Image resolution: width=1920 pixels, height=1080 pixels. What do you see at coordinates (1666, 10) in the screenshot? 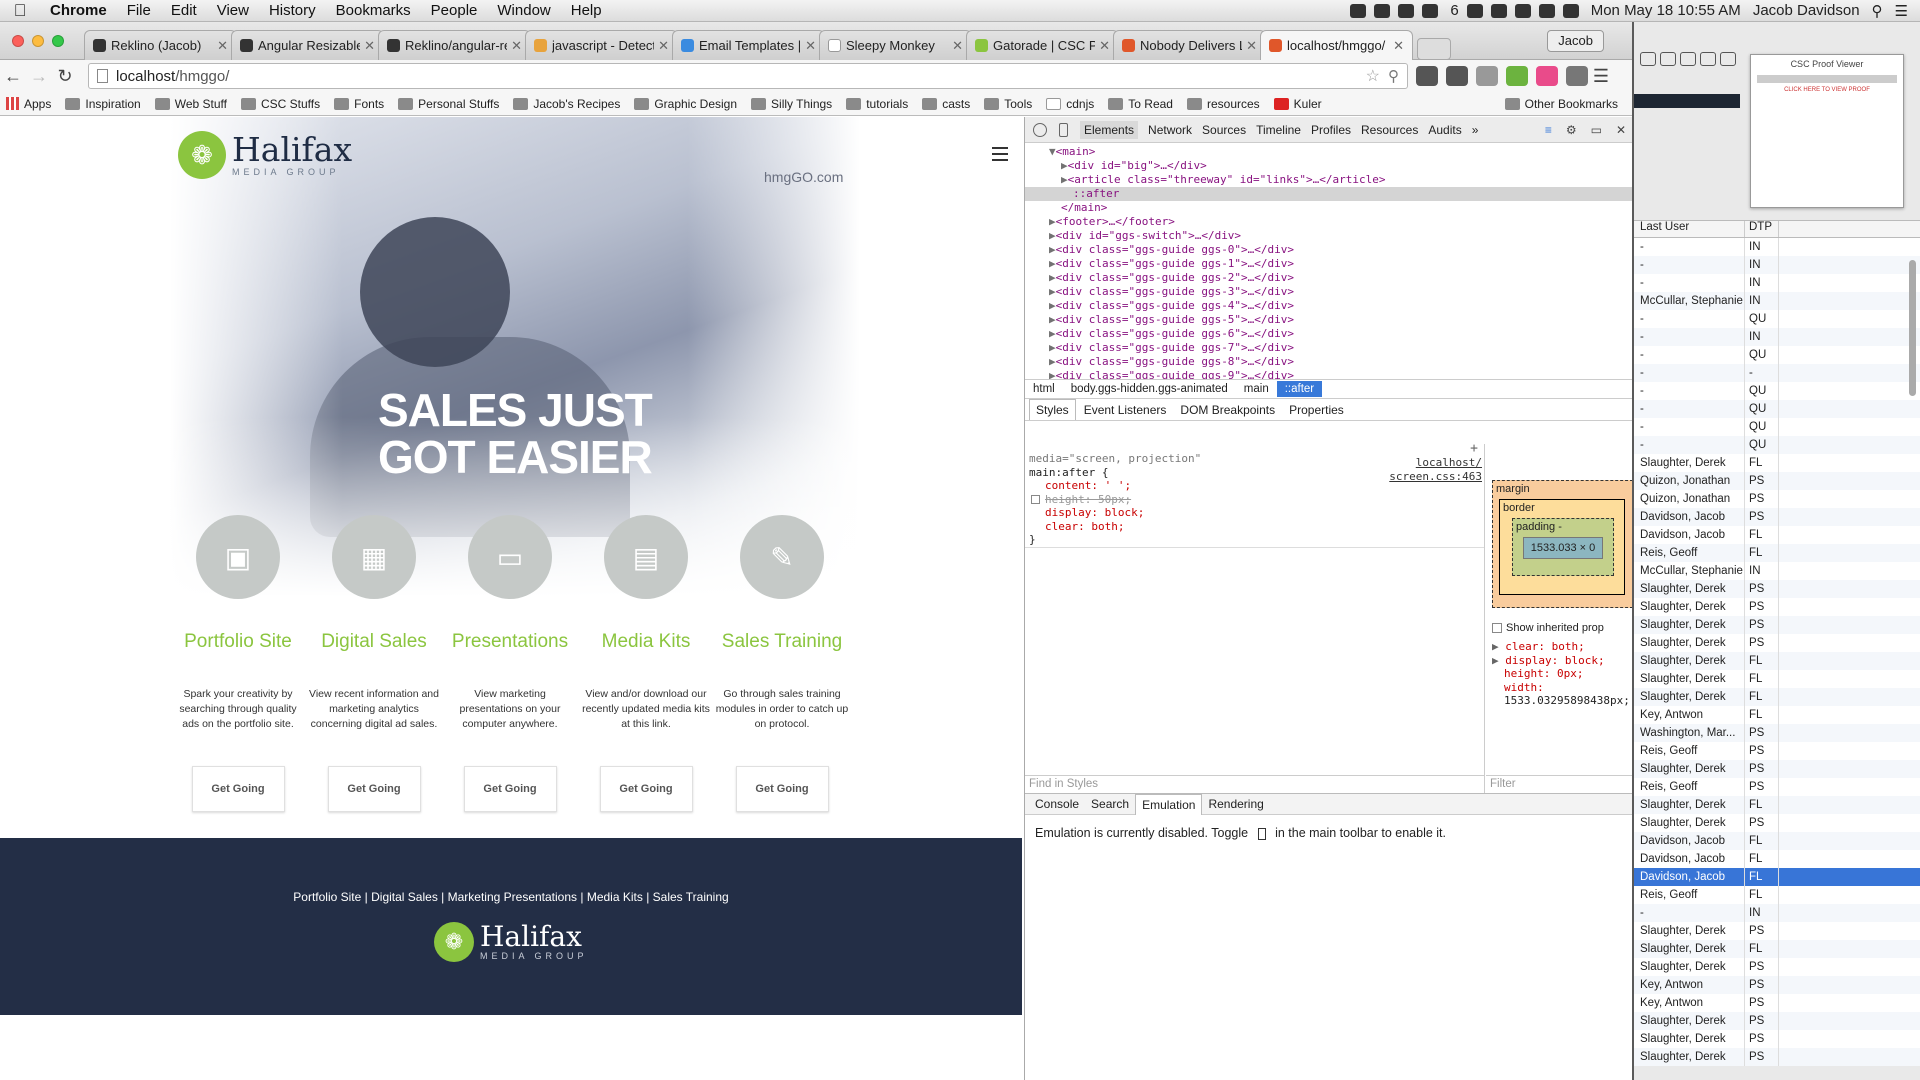
I see `clock: Mon May 18 10:55 AM` at bounding box center [1666, 10].